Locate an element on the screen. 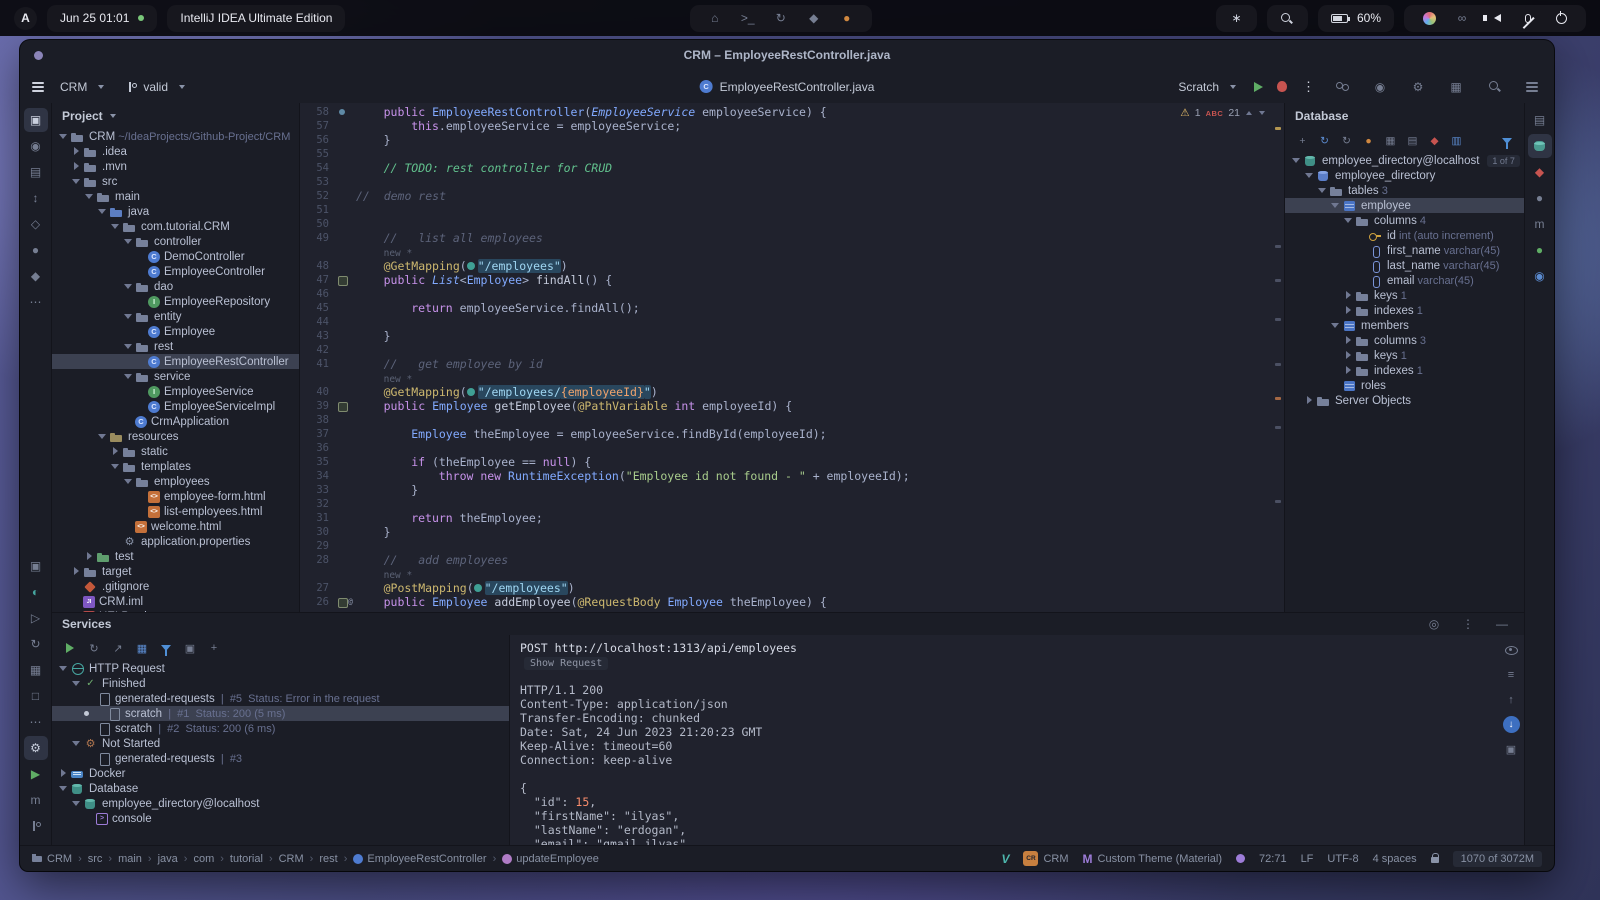 This screenshot has height=900, width=1600. more-bottom-icon: ⋯ is located at coordinates (36, 722).